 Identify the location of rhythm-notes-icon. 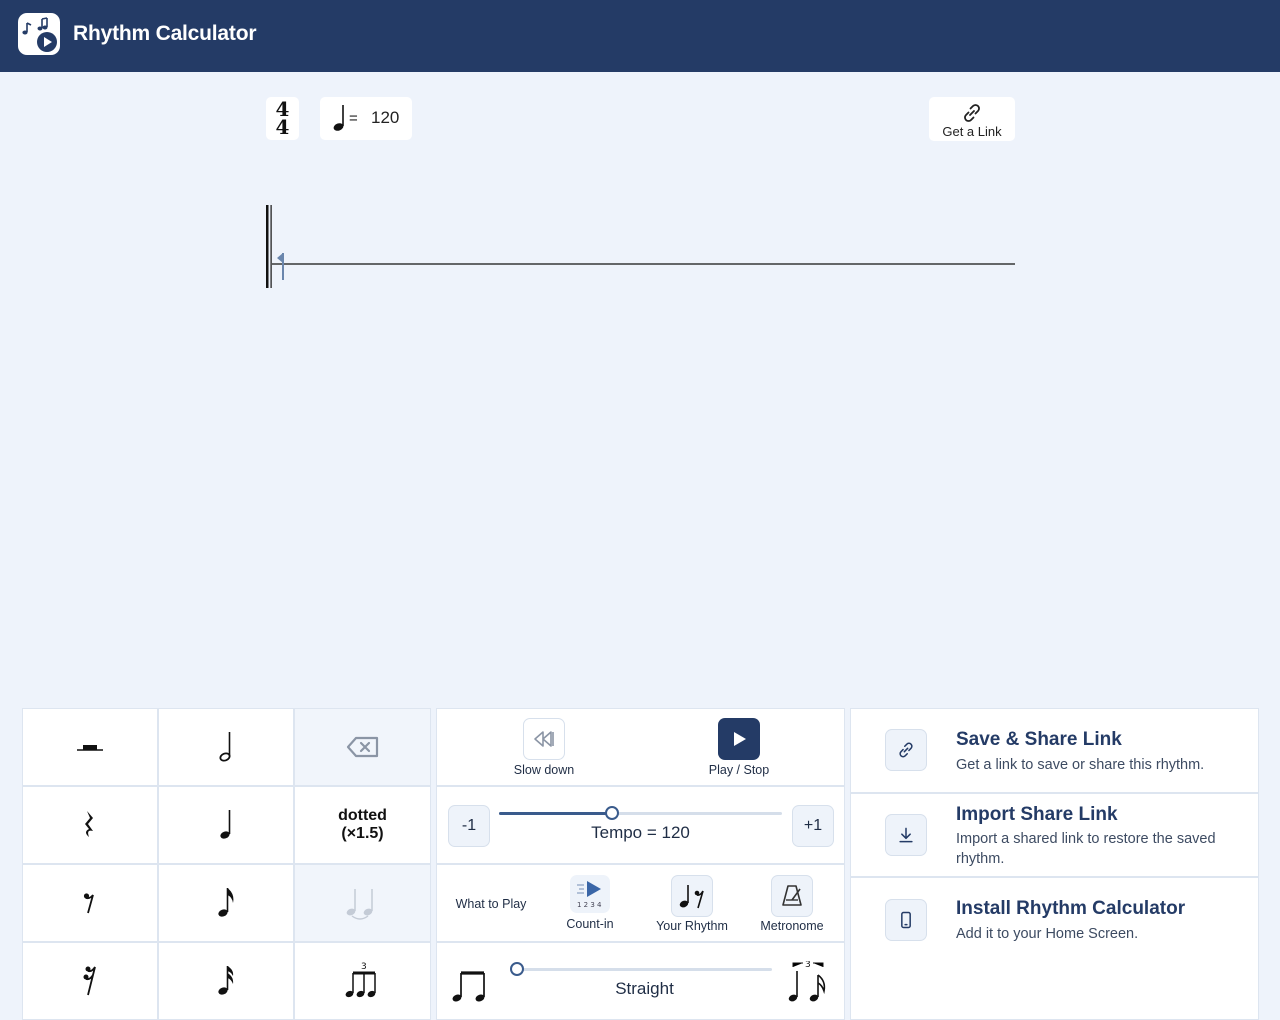
(691, 897).